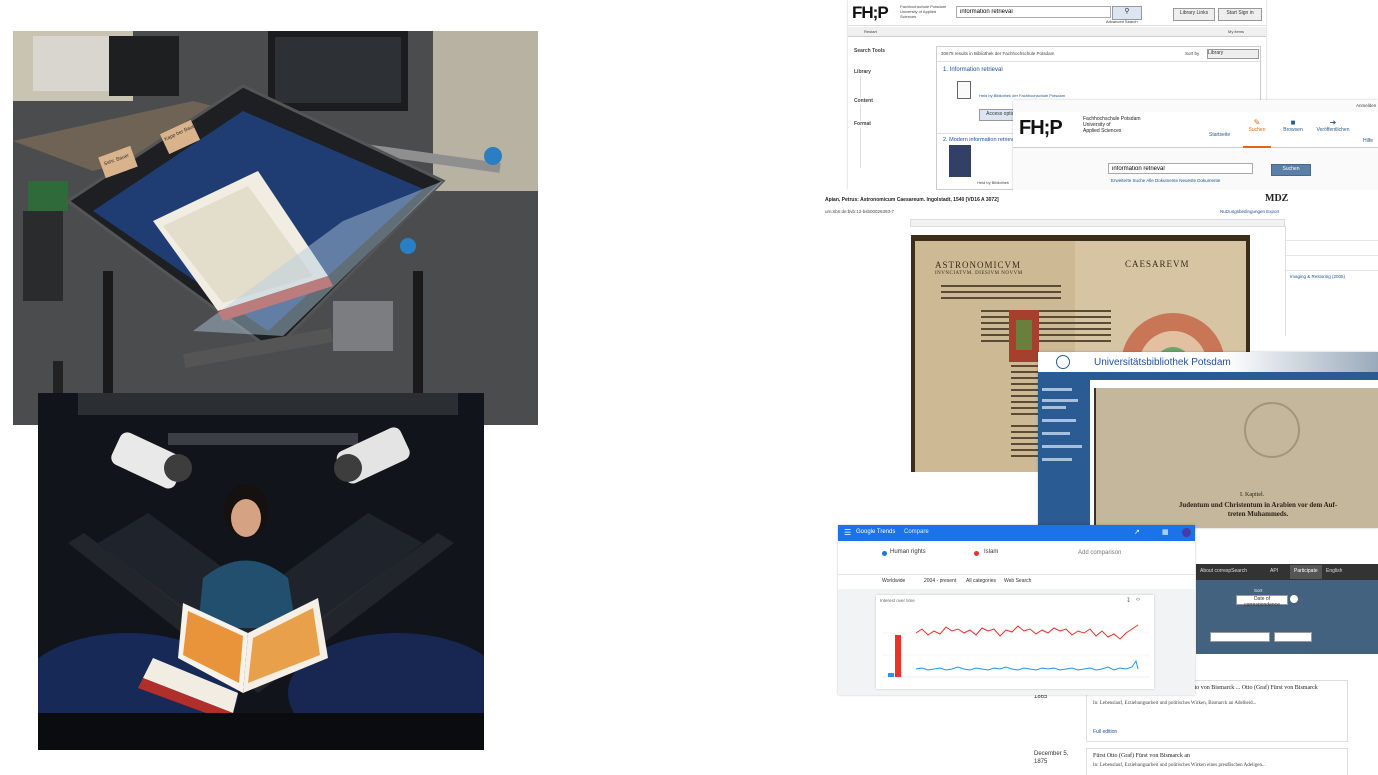  I want to click on filter-label: Sort, so click(1258, 590).